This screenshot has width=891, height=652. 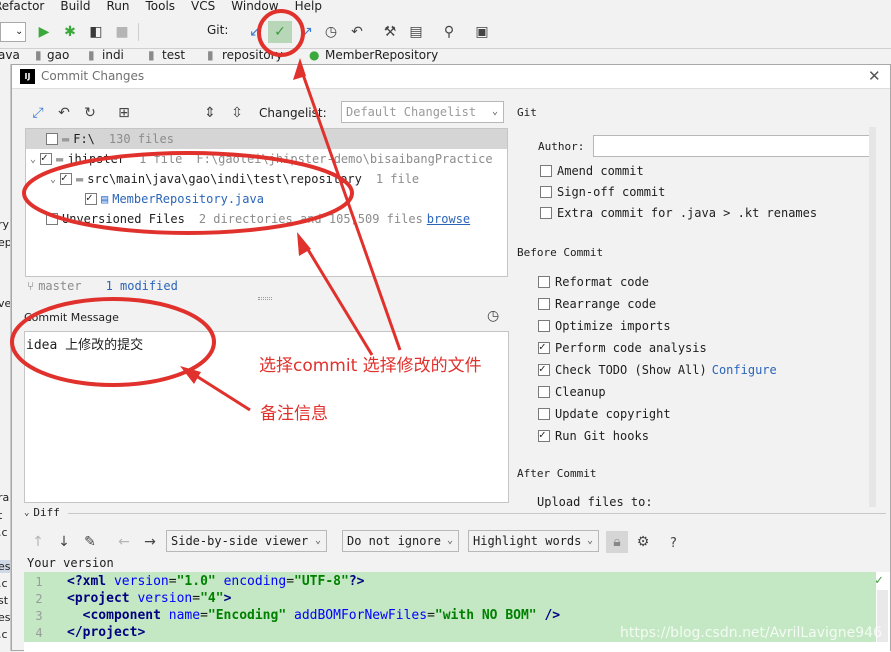 I want to click on annotation-circle-files, so click(x=188, y=193).